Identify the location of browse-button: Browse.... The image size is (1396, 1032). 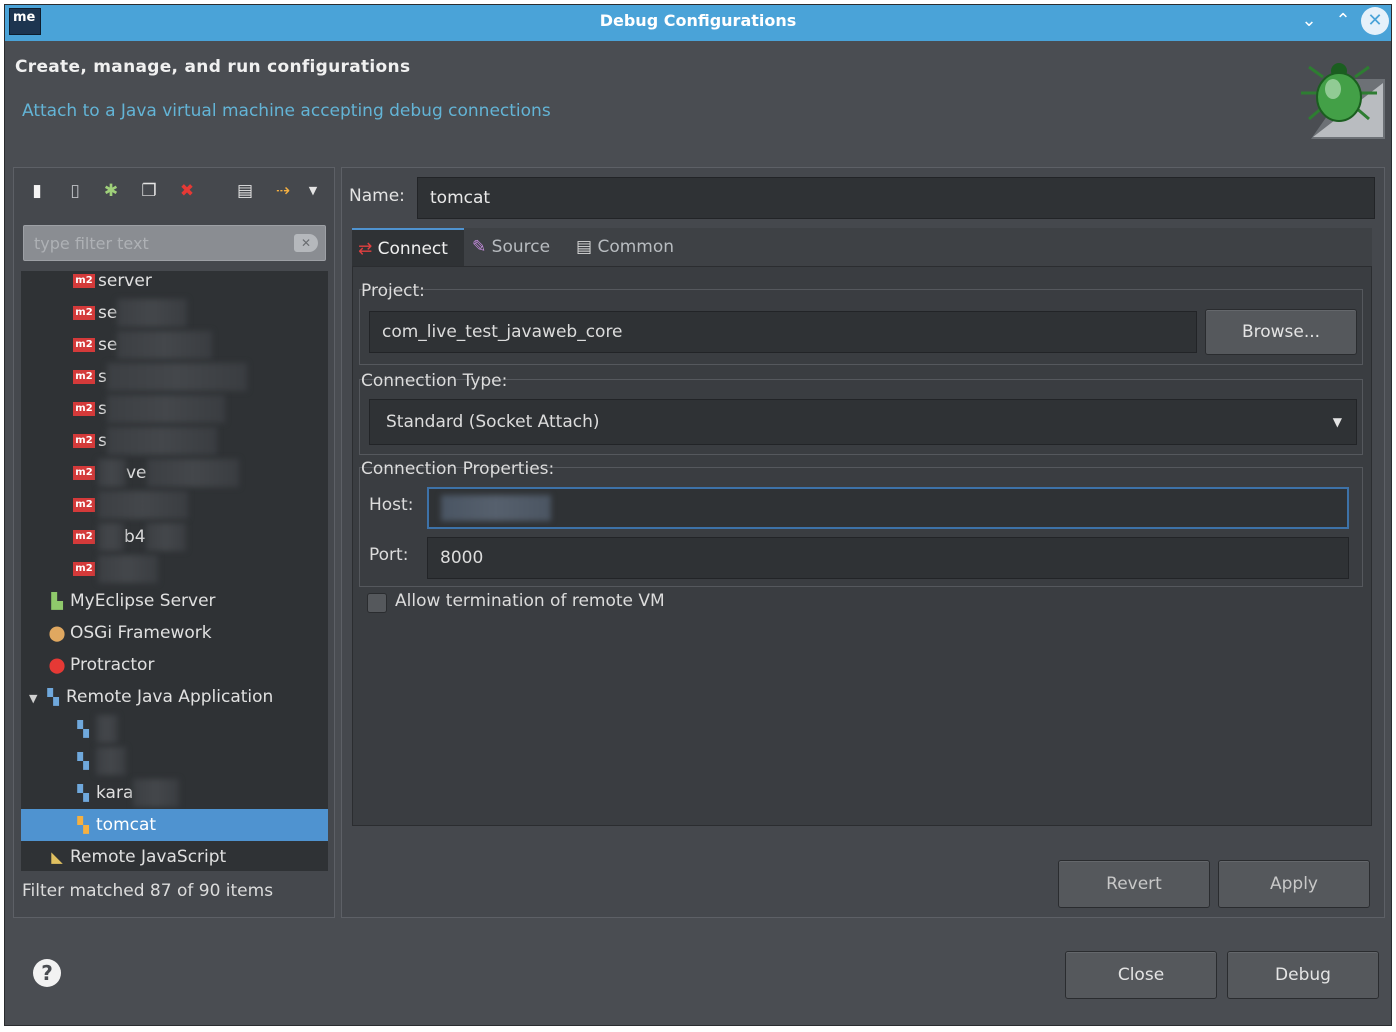
(1281, 332).